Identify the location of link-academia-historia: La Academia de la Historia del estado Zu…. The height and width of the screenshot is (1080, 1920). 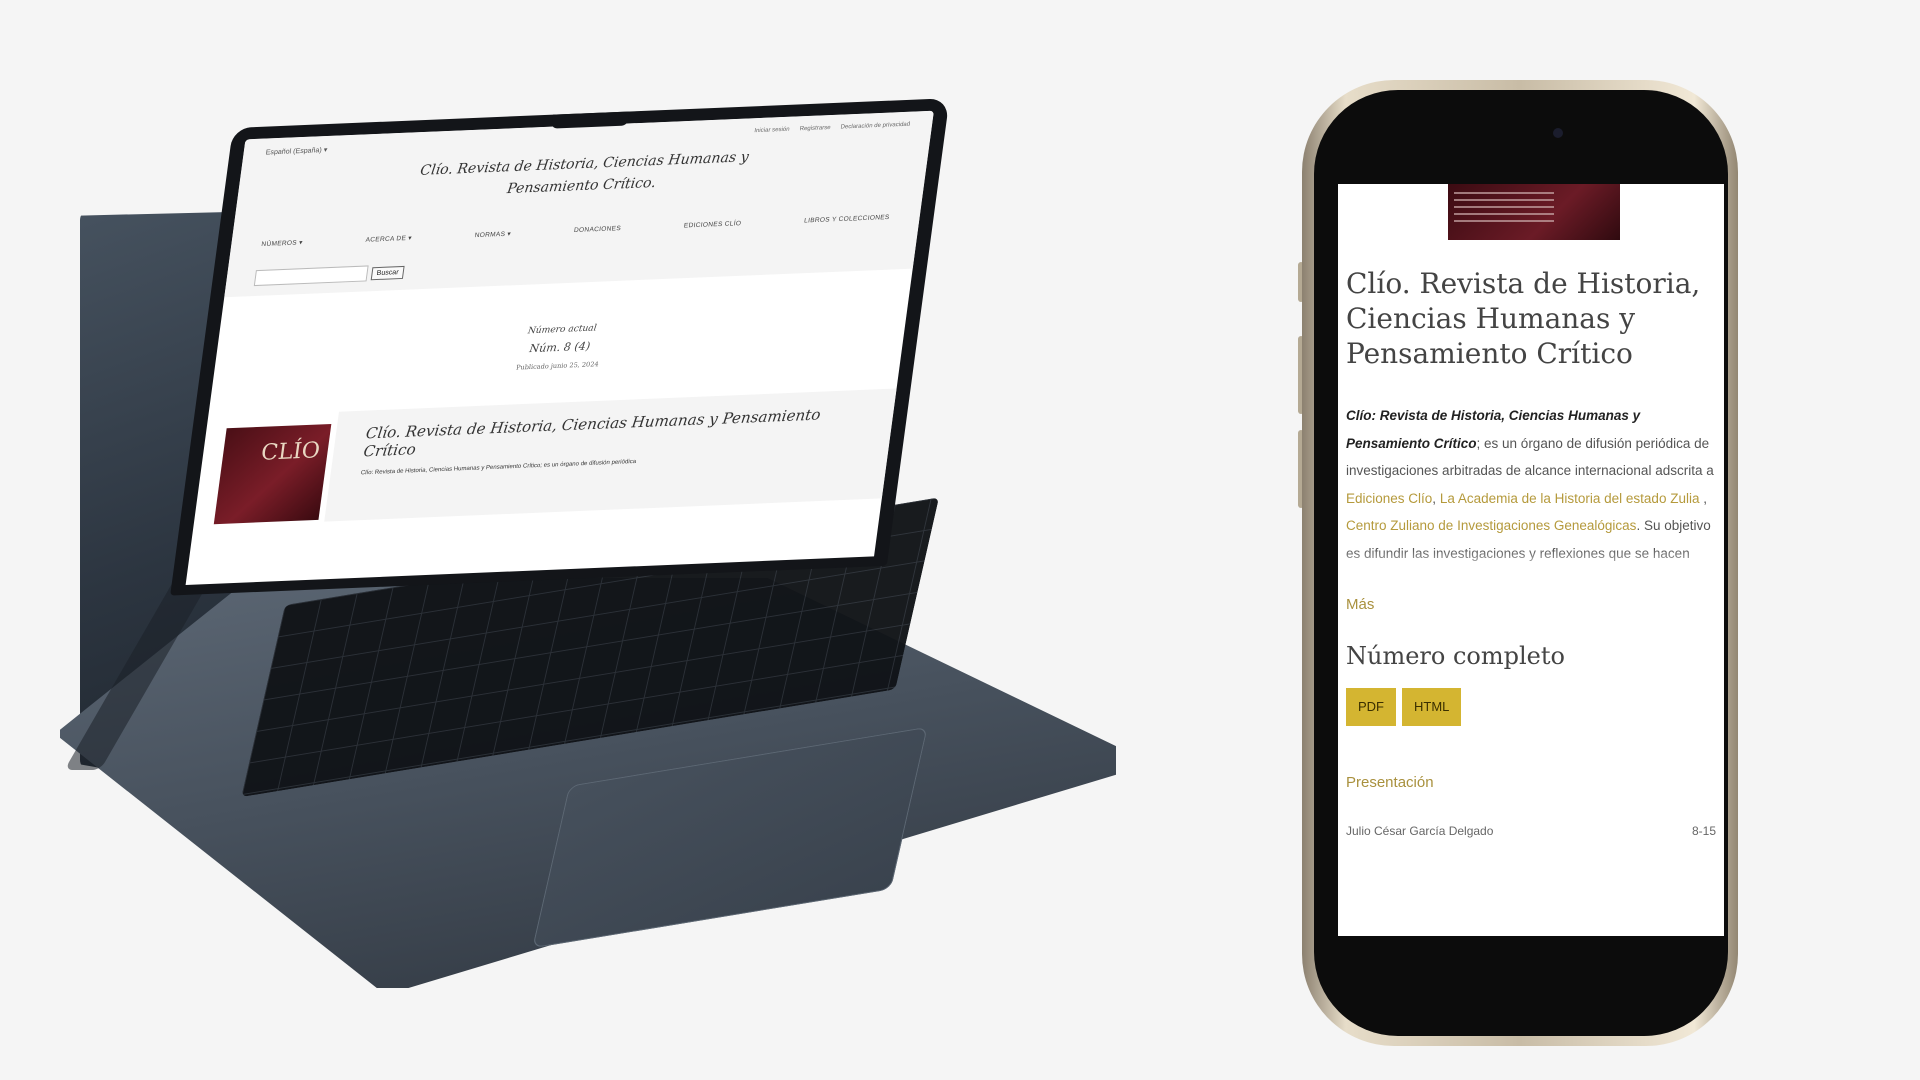
(1570, 498).